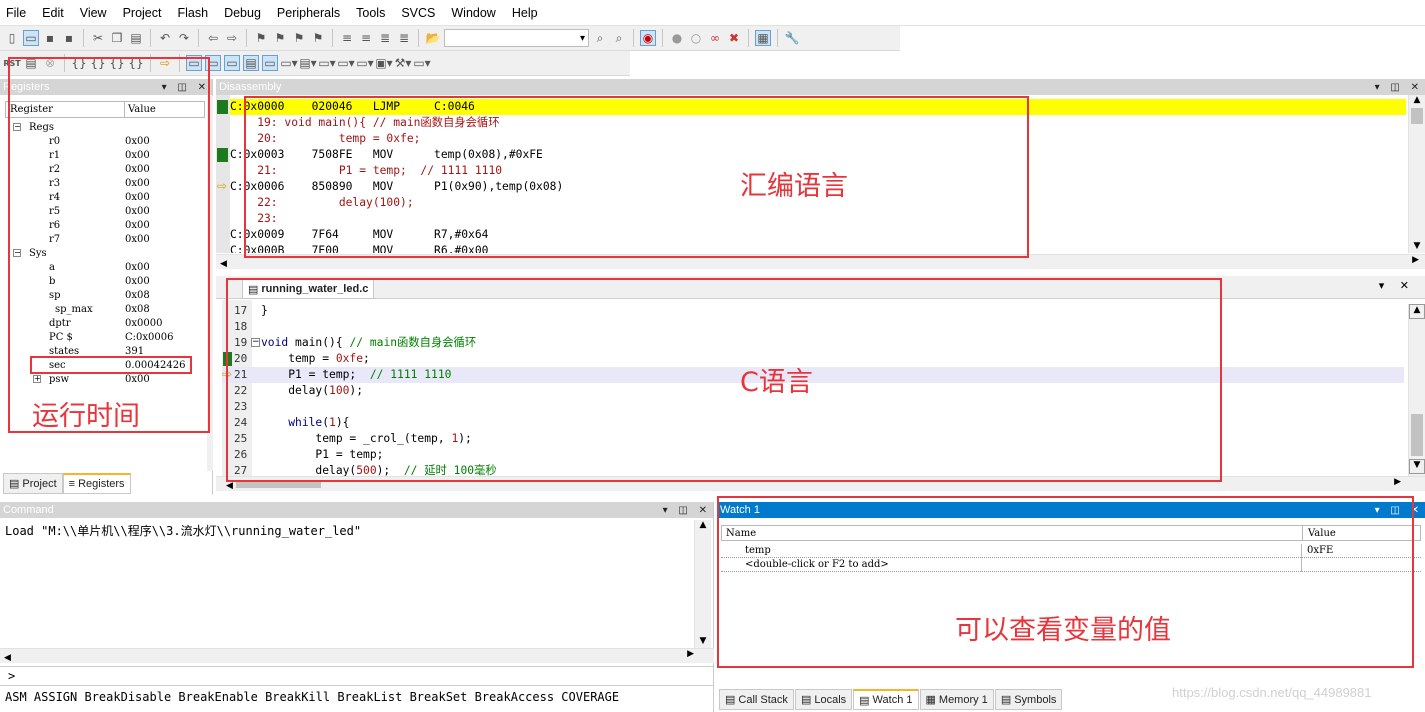 The width and height of the screenshot is (1425, 712). Describe the element at coordinates (31, 38) in the screenshot. I see `open-folder-icon: ▭` at that location.